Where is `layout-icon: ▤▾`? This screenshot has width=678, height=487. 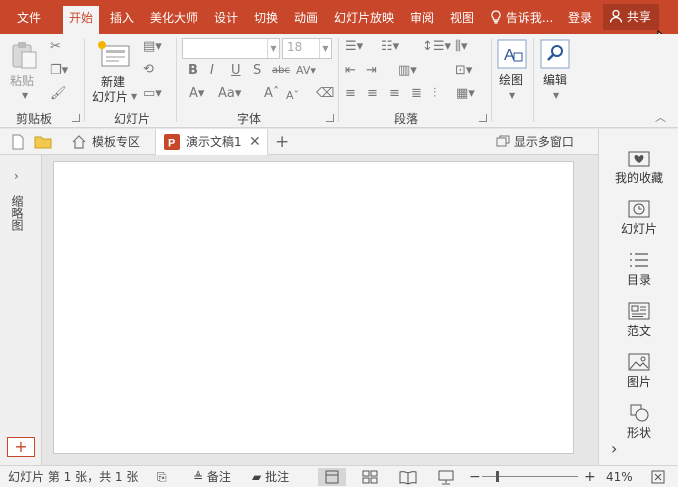
layout-icon: ▤▾ is located at coordinates (152, 47).